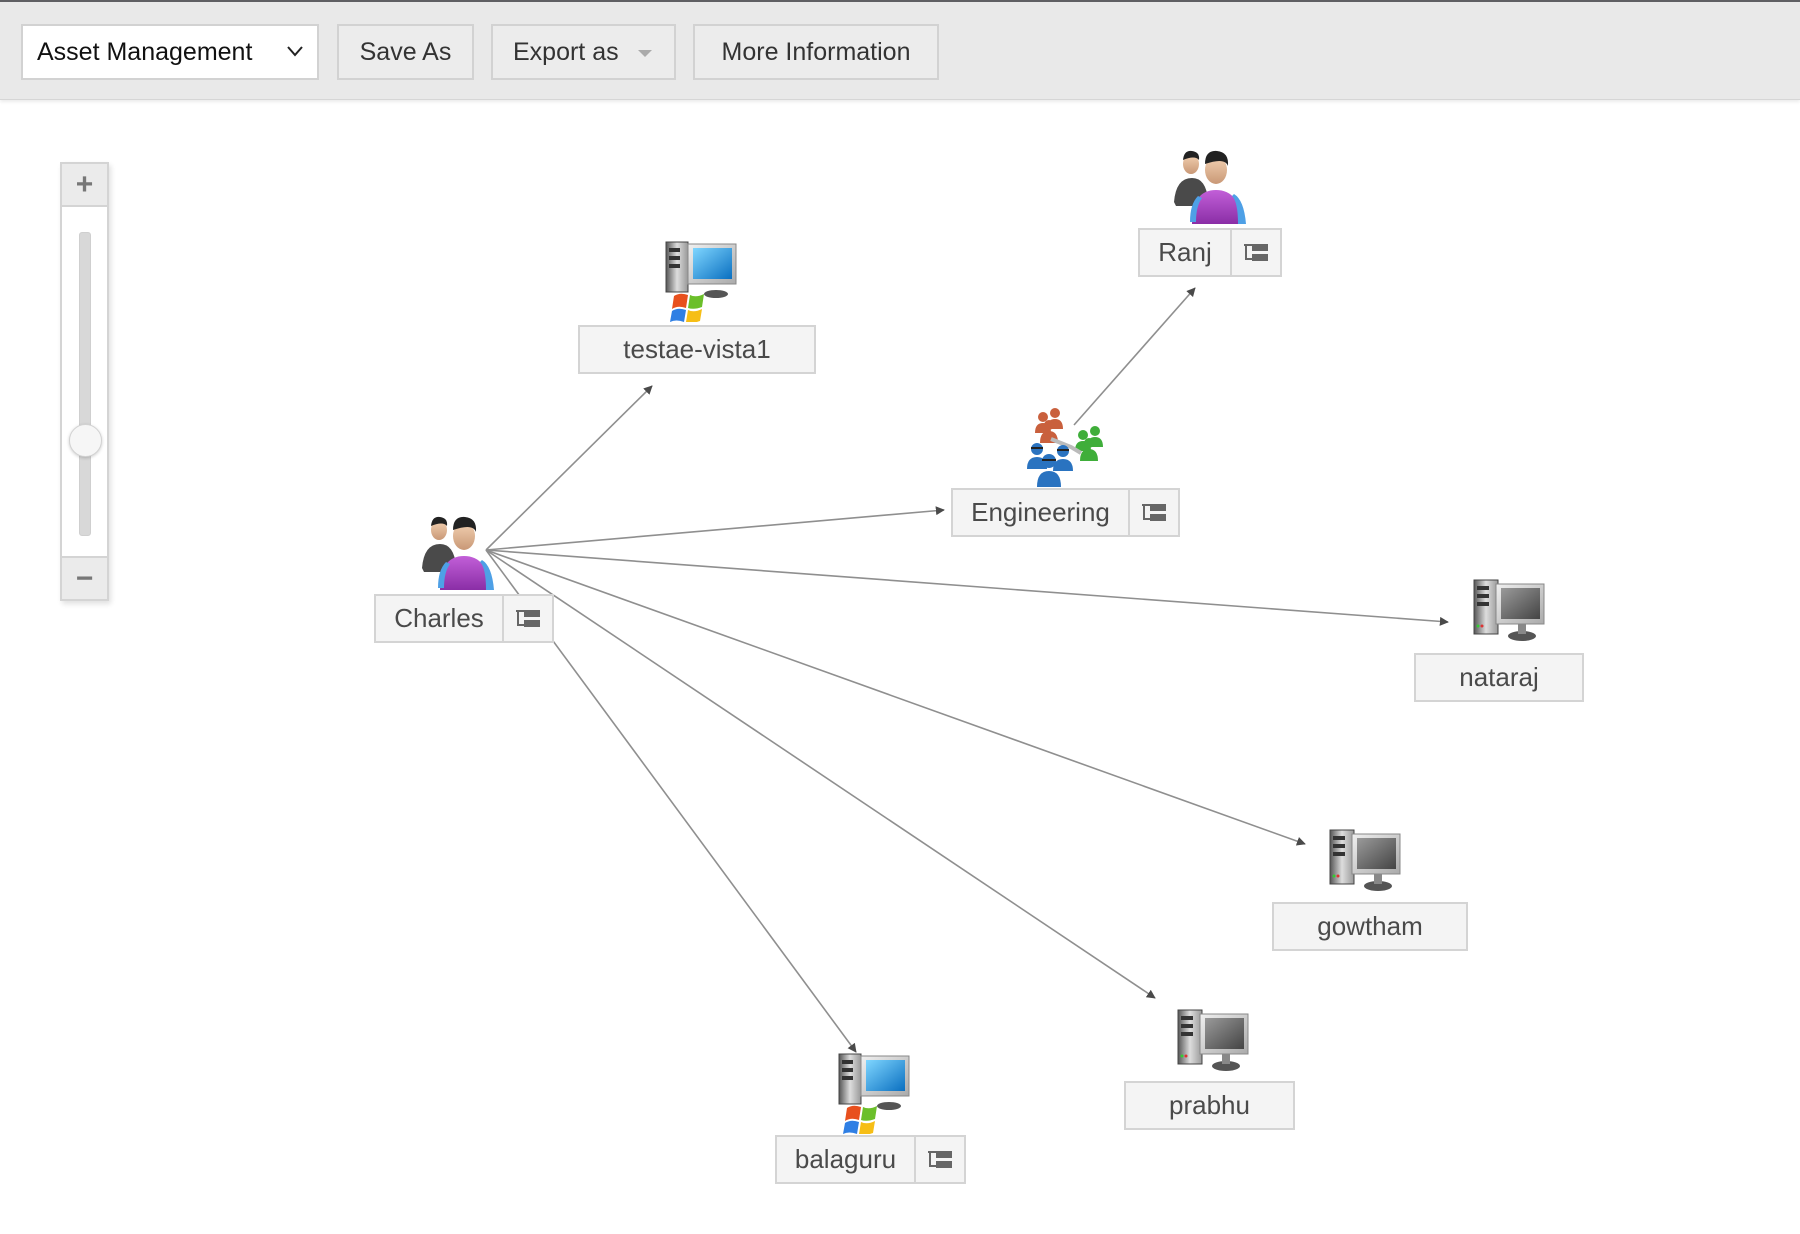  I want to click on node-label-ranj: Ranj, so click(1210, 252).